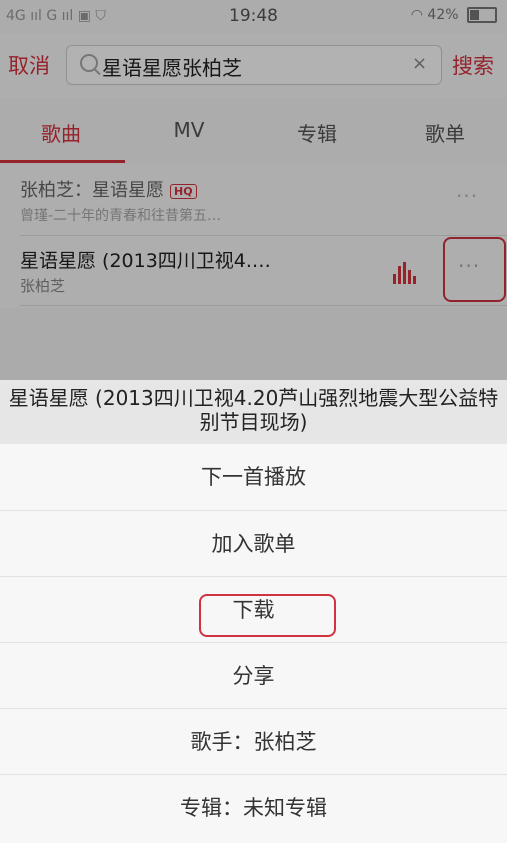 This screenshot has height=843, width=507. What do you see at coordinates (253, 741) in the screenshot?
I see `menu-item-artist: 歌手：张柏芝` at bounding box center [253, 741].